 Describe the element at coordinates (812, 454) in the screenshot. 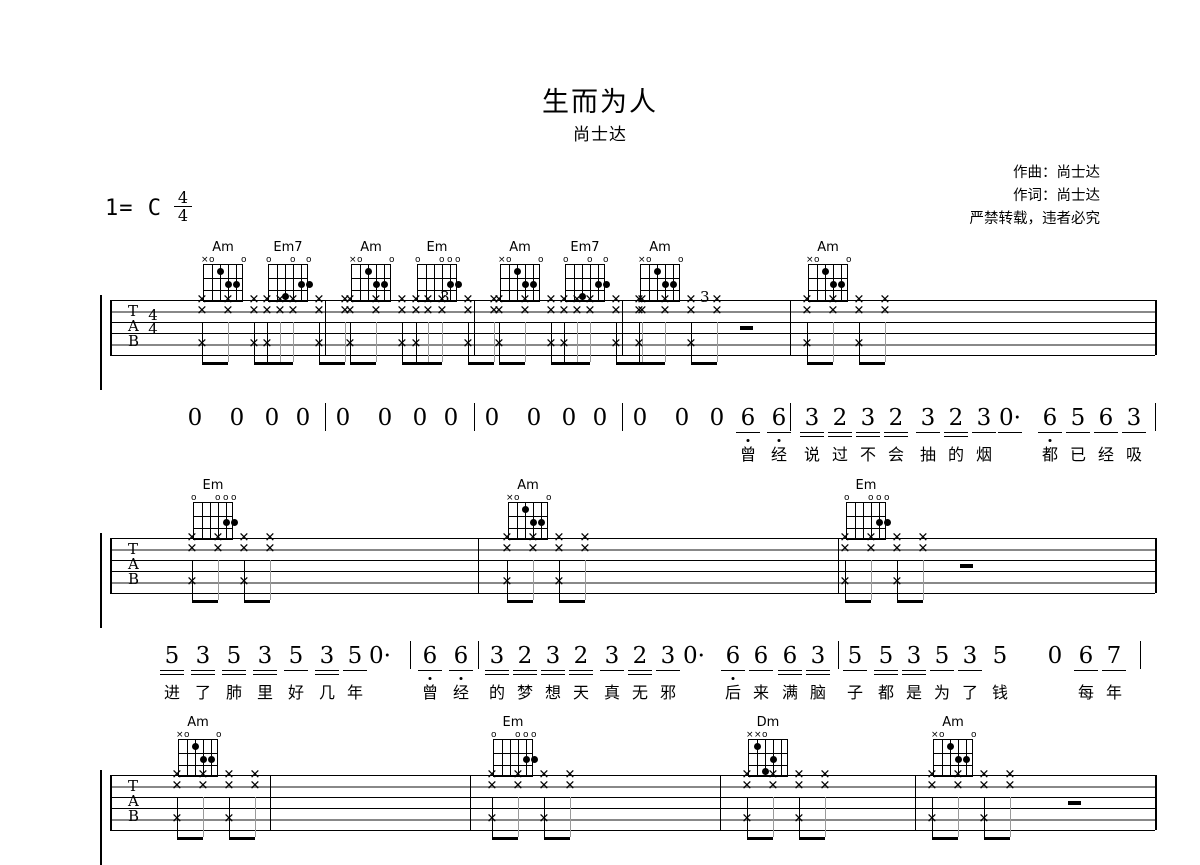

I see `lyric-syllable: 说` at that location.